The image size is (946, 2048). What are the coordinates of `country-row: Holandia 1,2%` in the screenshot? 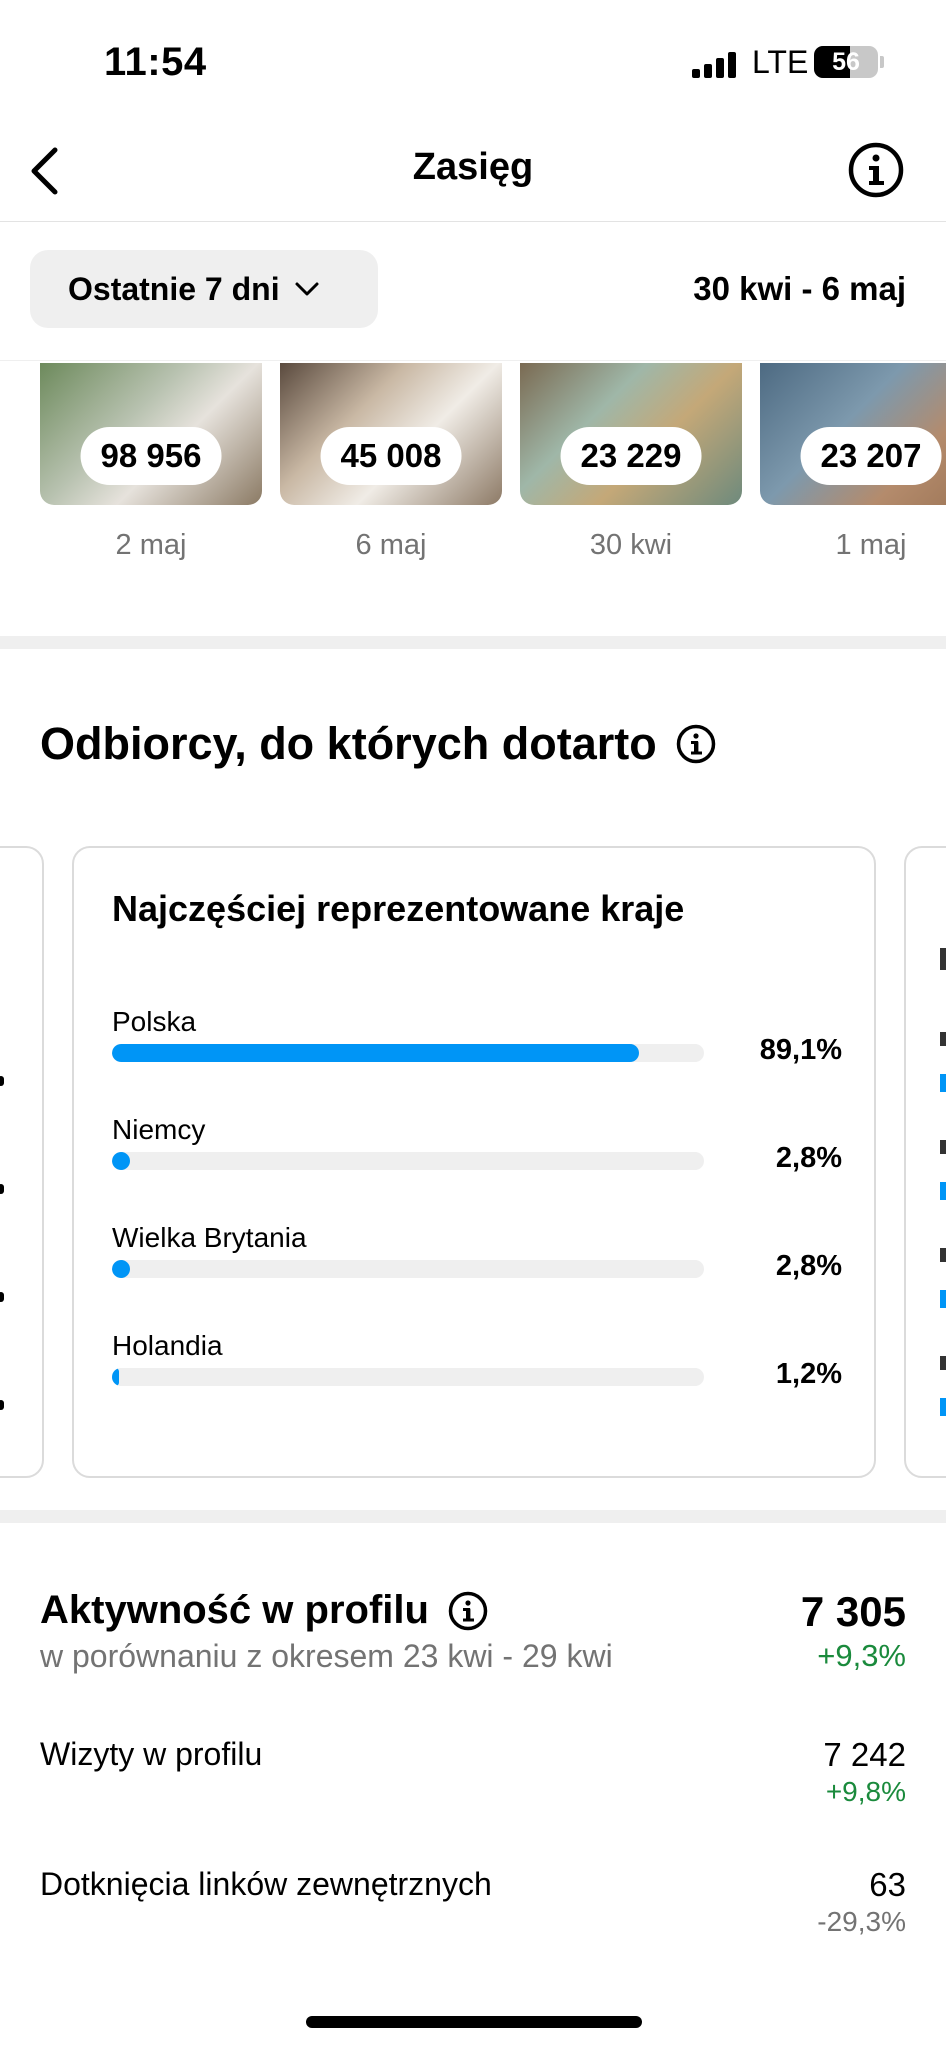 It's located at (477, 1375).